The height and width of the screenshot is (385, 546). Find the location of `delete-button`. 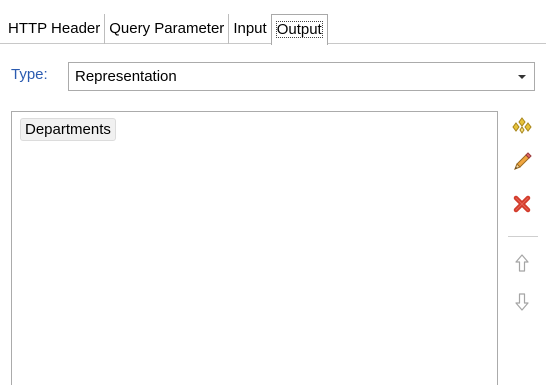

delete-button is located at coordinates (522, 204).